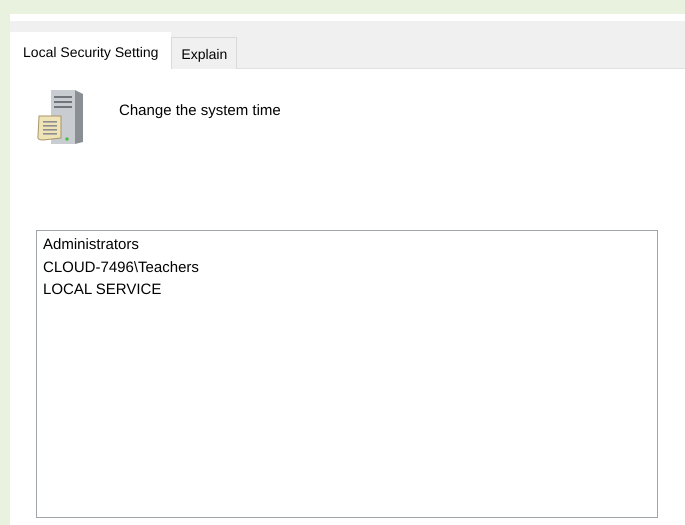 This screenshot has height=525, width=685. What do you see at coordinates (91, 50) in the screenshot?
I see `tab: Local Security Setting` at bounding box center [91, 50].